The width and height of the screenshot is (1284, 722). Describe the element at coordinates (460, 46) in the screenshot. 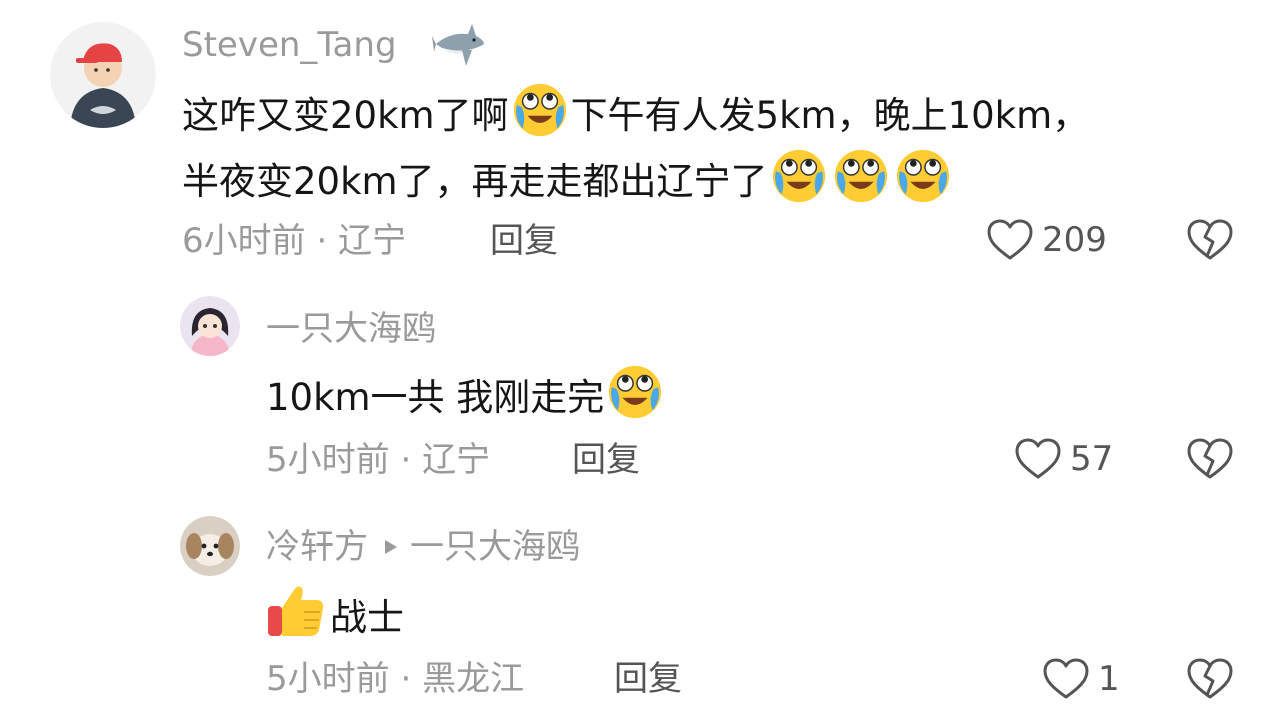

I see `shark-icon` at that location.